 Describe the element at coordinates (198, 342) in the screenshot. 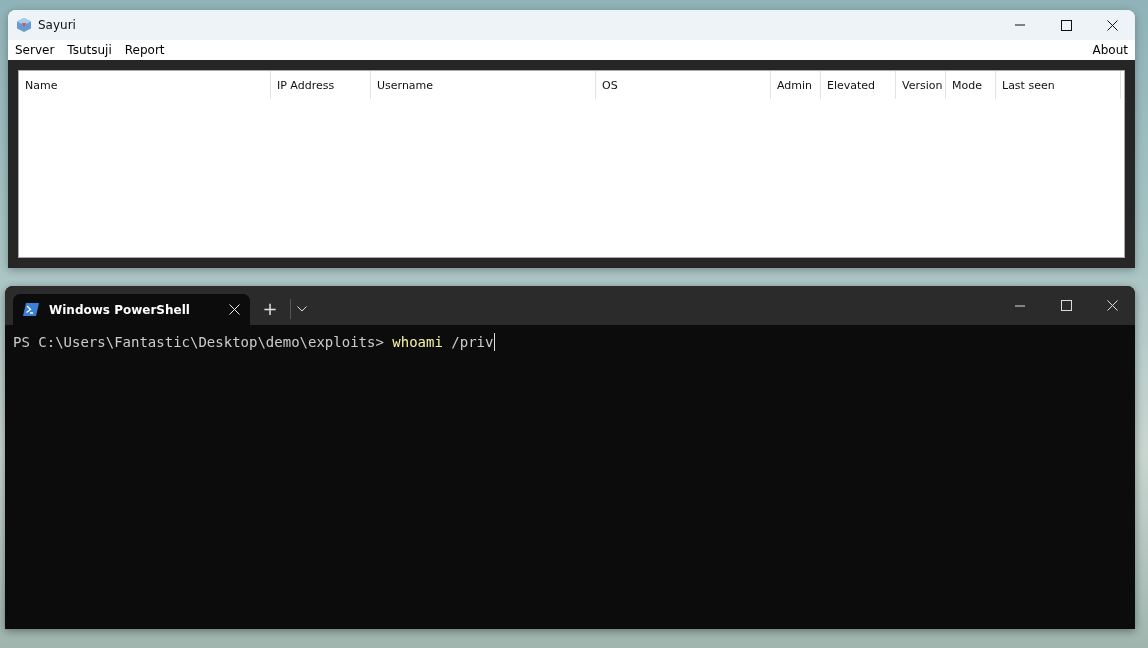

I see `prompt-text: PS C:\Users\Fantastic\Desktop\demo\exploits>` at that location.